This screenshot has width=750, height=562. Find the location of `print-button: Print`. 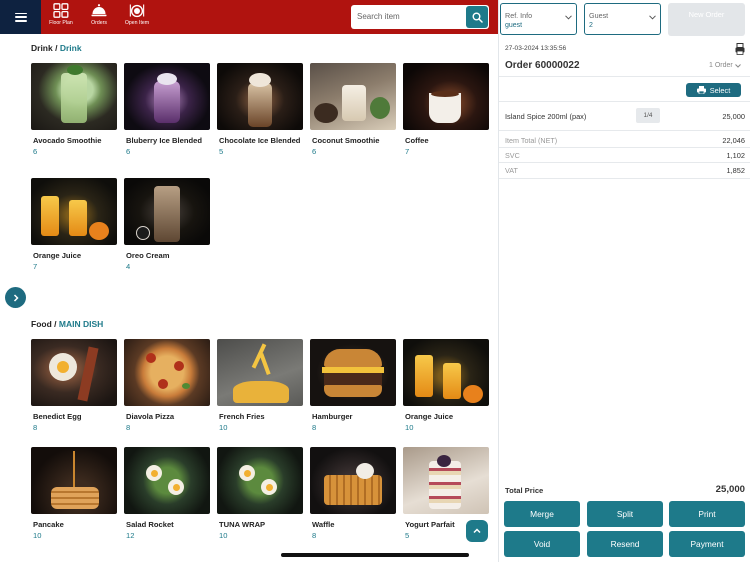

print-button: Print is located at coordinates (707, 514).